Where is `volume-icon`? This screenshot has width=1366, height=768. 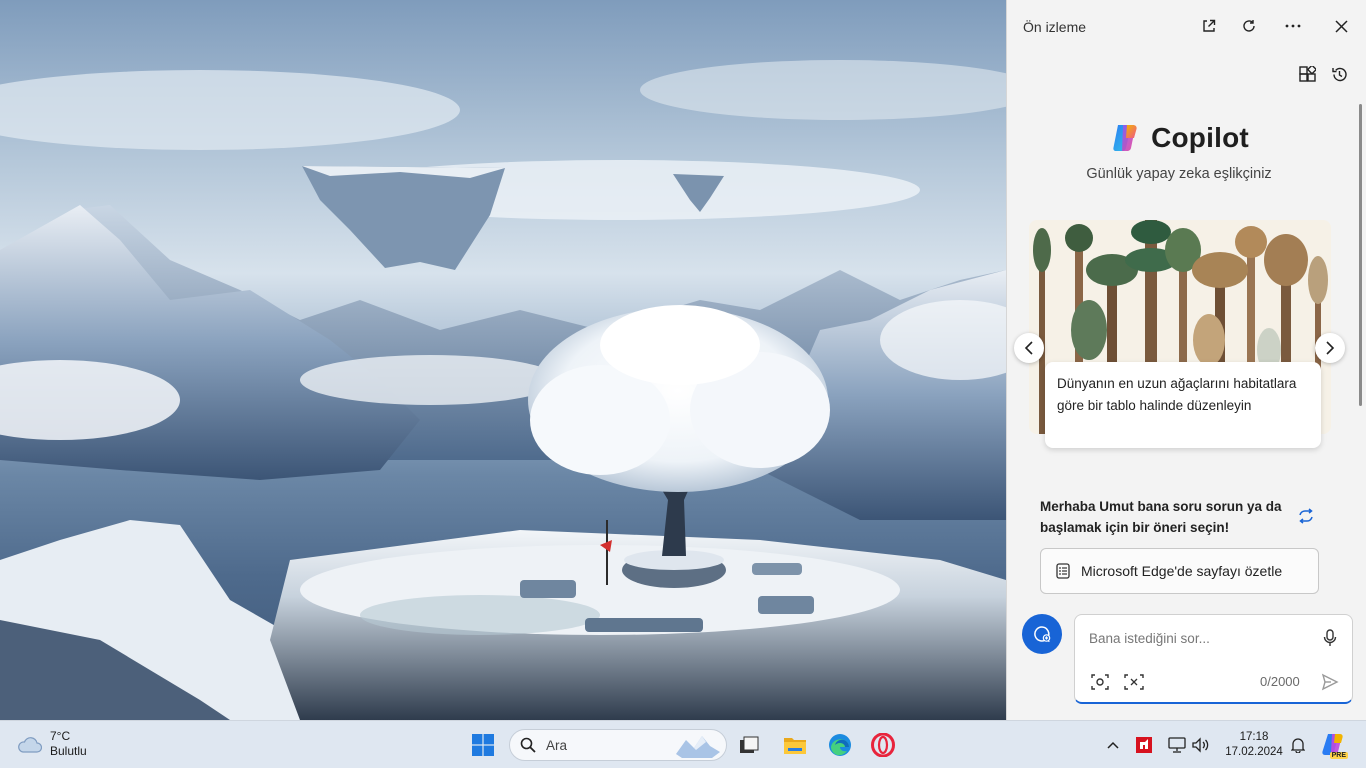
volume-icon is located at coordinates (1200, 745).